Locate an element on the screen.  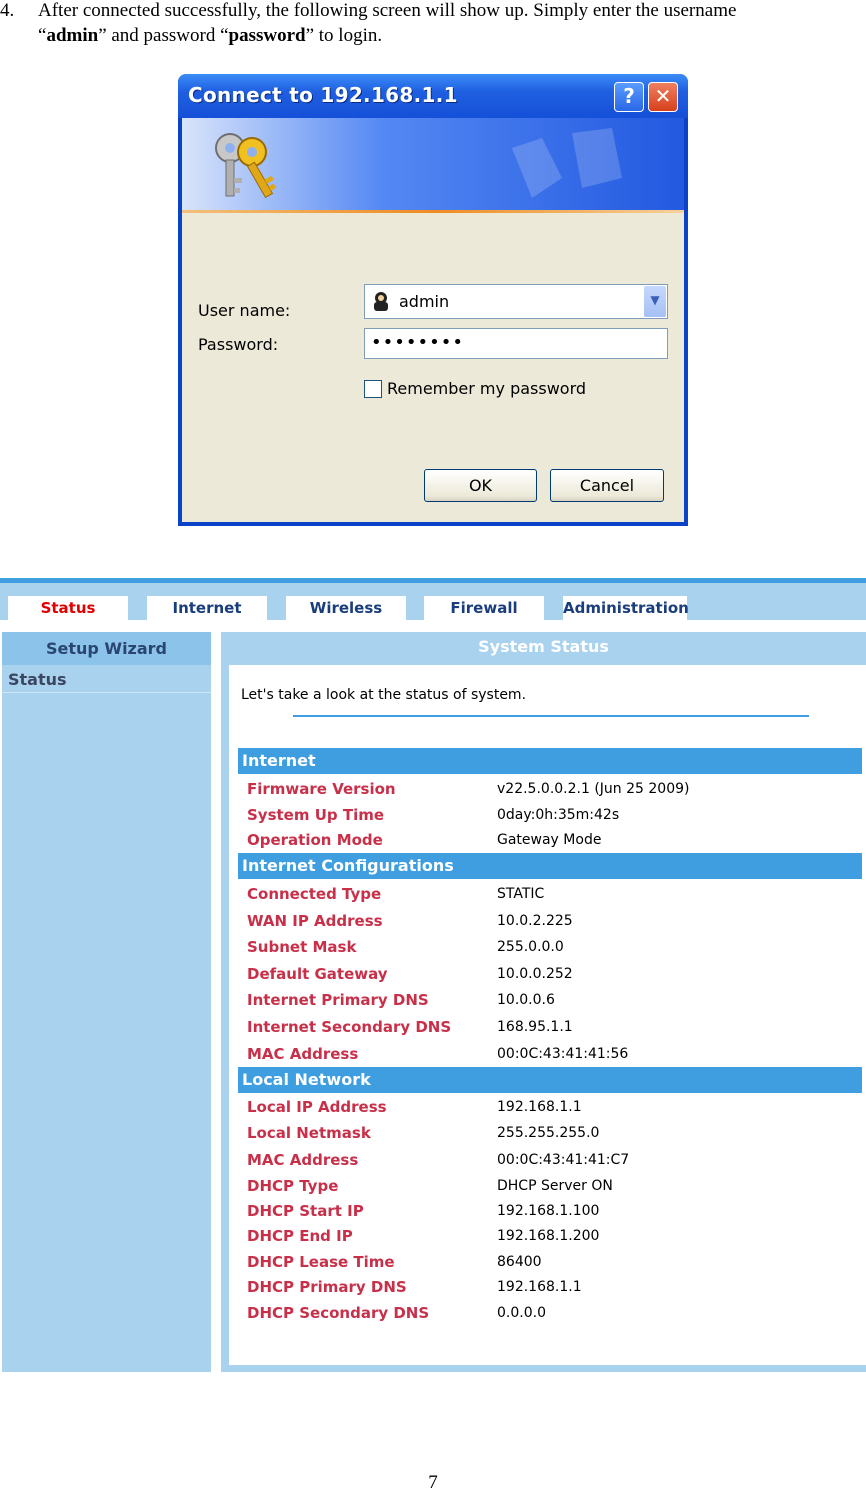
row-label: DHCP Start IP is located at coordinates (305, 1211).